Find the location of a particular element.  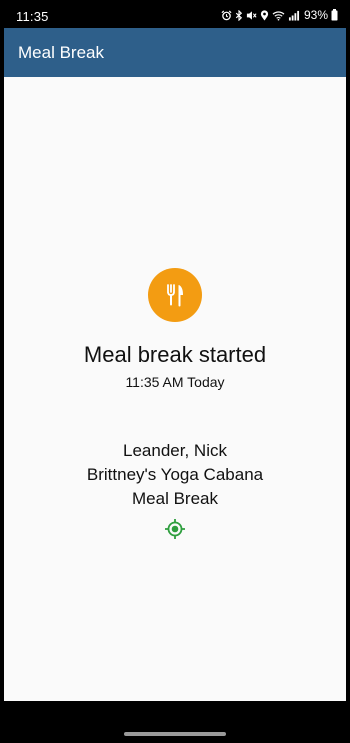

app-bar: Meal Break is located at coordinates (175, 52).